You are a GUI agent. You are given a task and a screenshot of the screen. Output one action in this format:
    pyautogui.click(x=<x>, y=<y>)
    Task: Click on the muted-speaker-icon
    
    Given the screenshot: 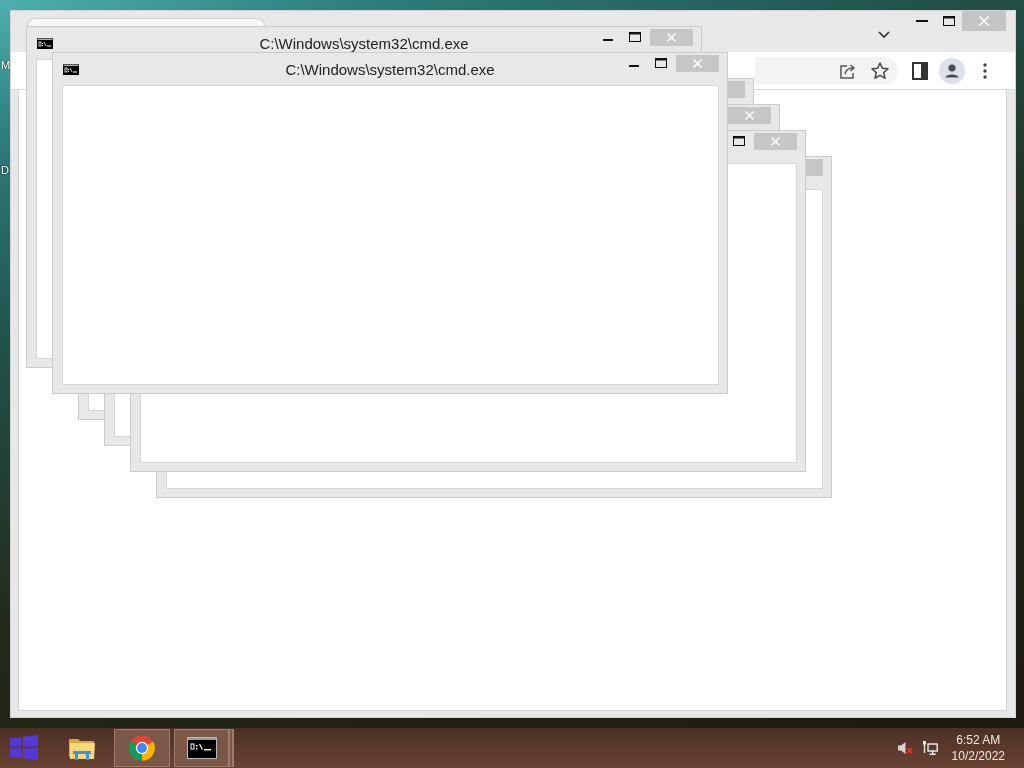 What is the action you would take?
    pyautogui.click(x=904, y=748)
    